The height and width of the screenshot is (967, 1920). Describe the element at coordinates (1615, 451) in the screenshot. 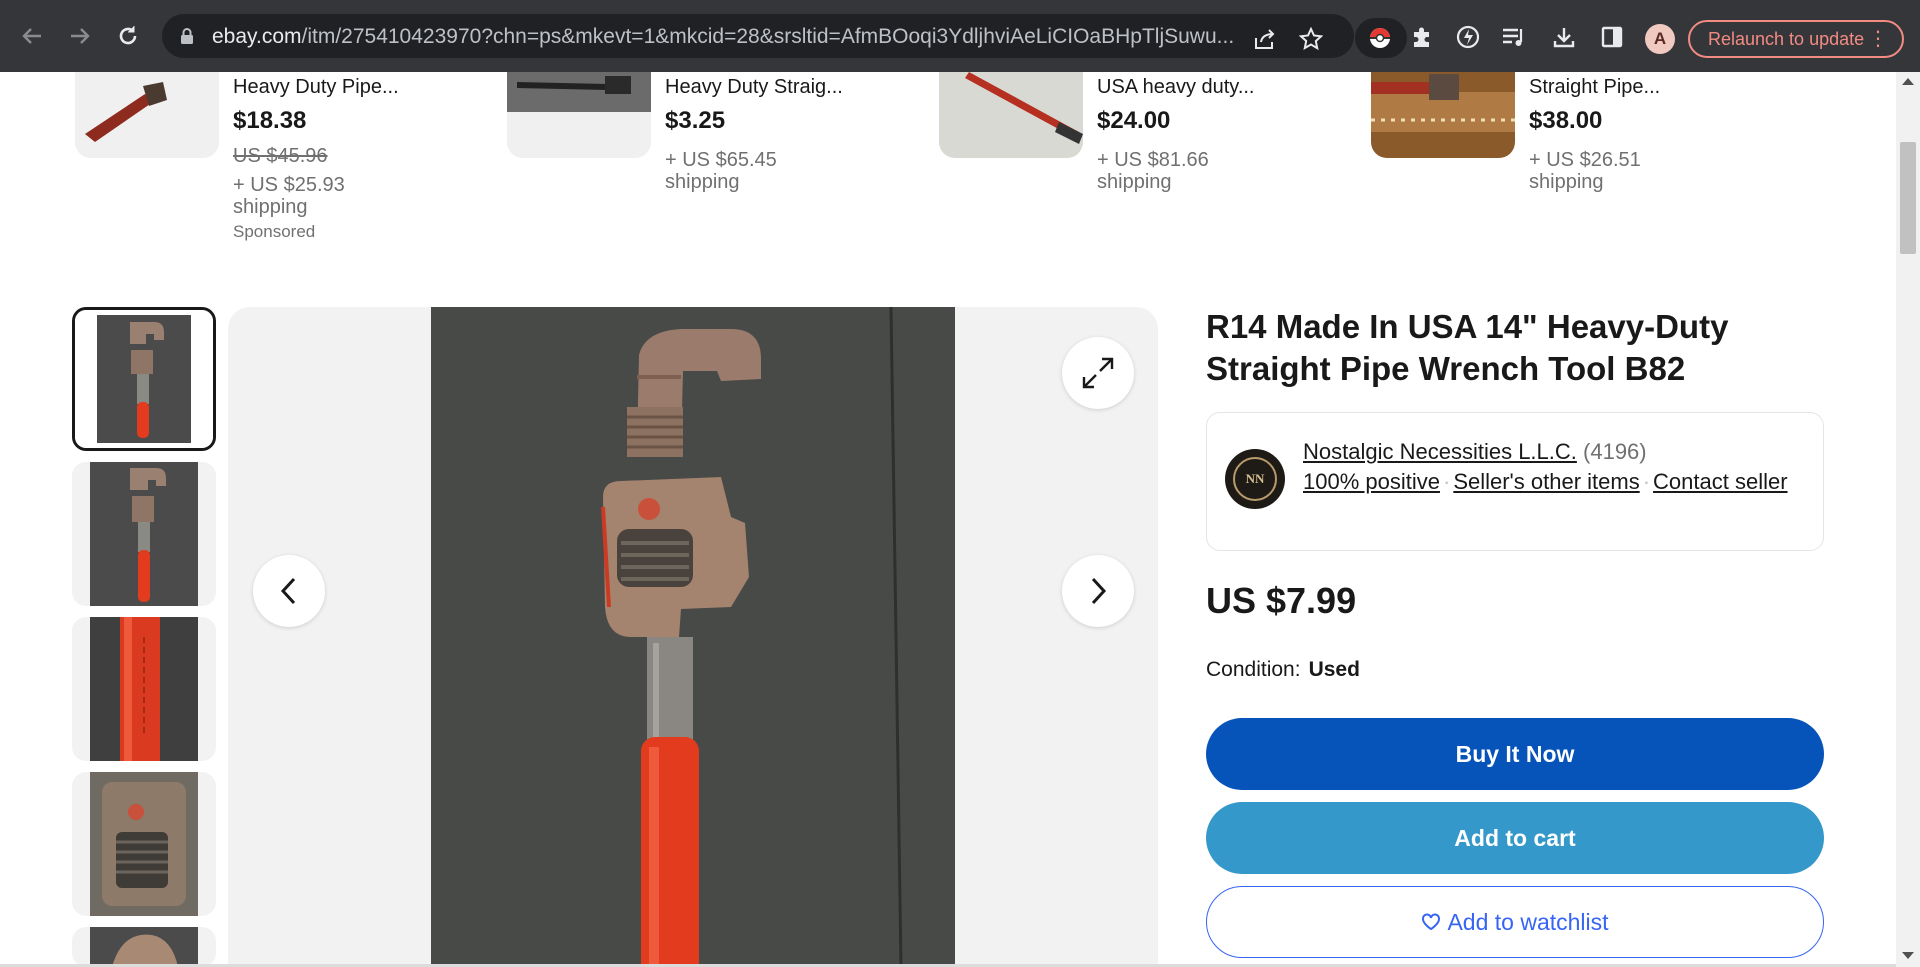

I see `seller-feedback-count: (4196)` at that location.